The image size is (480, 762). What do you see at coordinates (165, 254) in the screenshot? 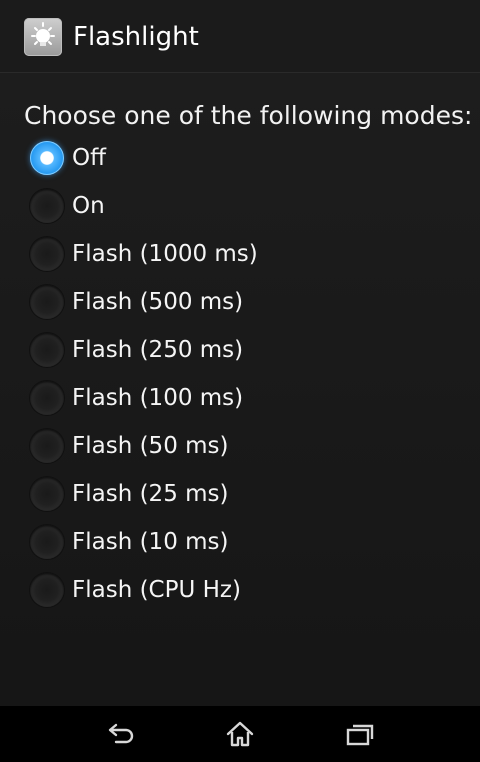
I see `mode-label: Flash (1000 ms)` at bounding box center [165, 254].